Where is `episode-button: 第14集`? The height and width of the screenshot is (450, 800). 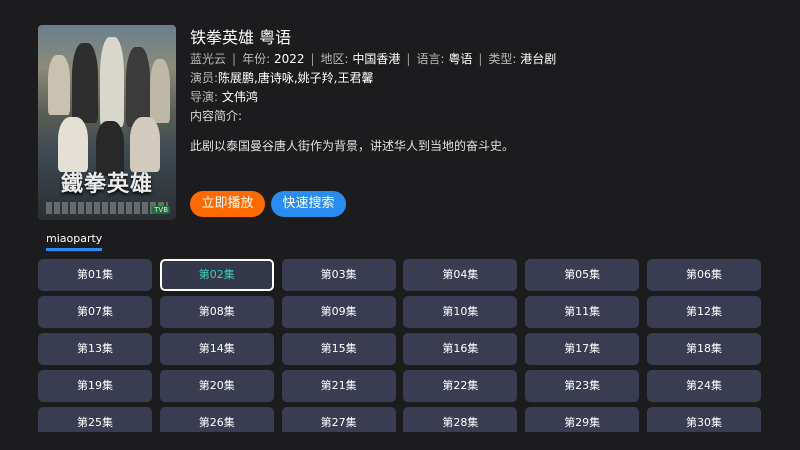 episode-button: 第14集 is located at coordinates (216, 349).